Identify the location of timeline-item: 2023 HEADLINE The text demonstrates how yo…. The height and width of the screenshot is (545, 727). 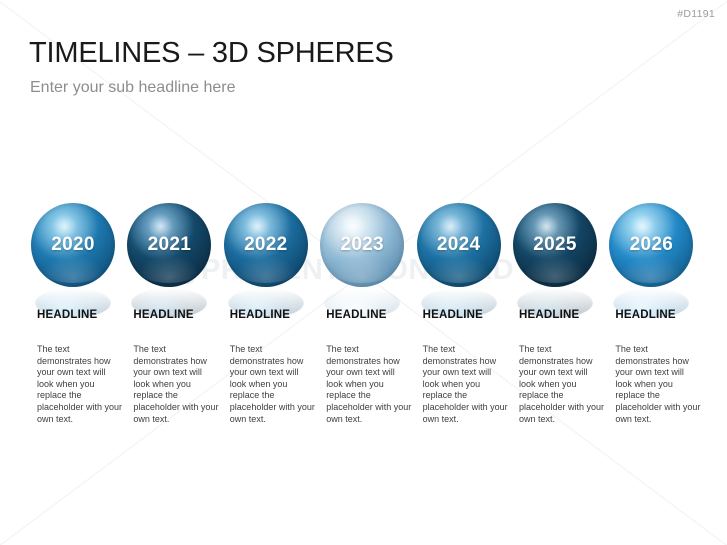
(368, 272).